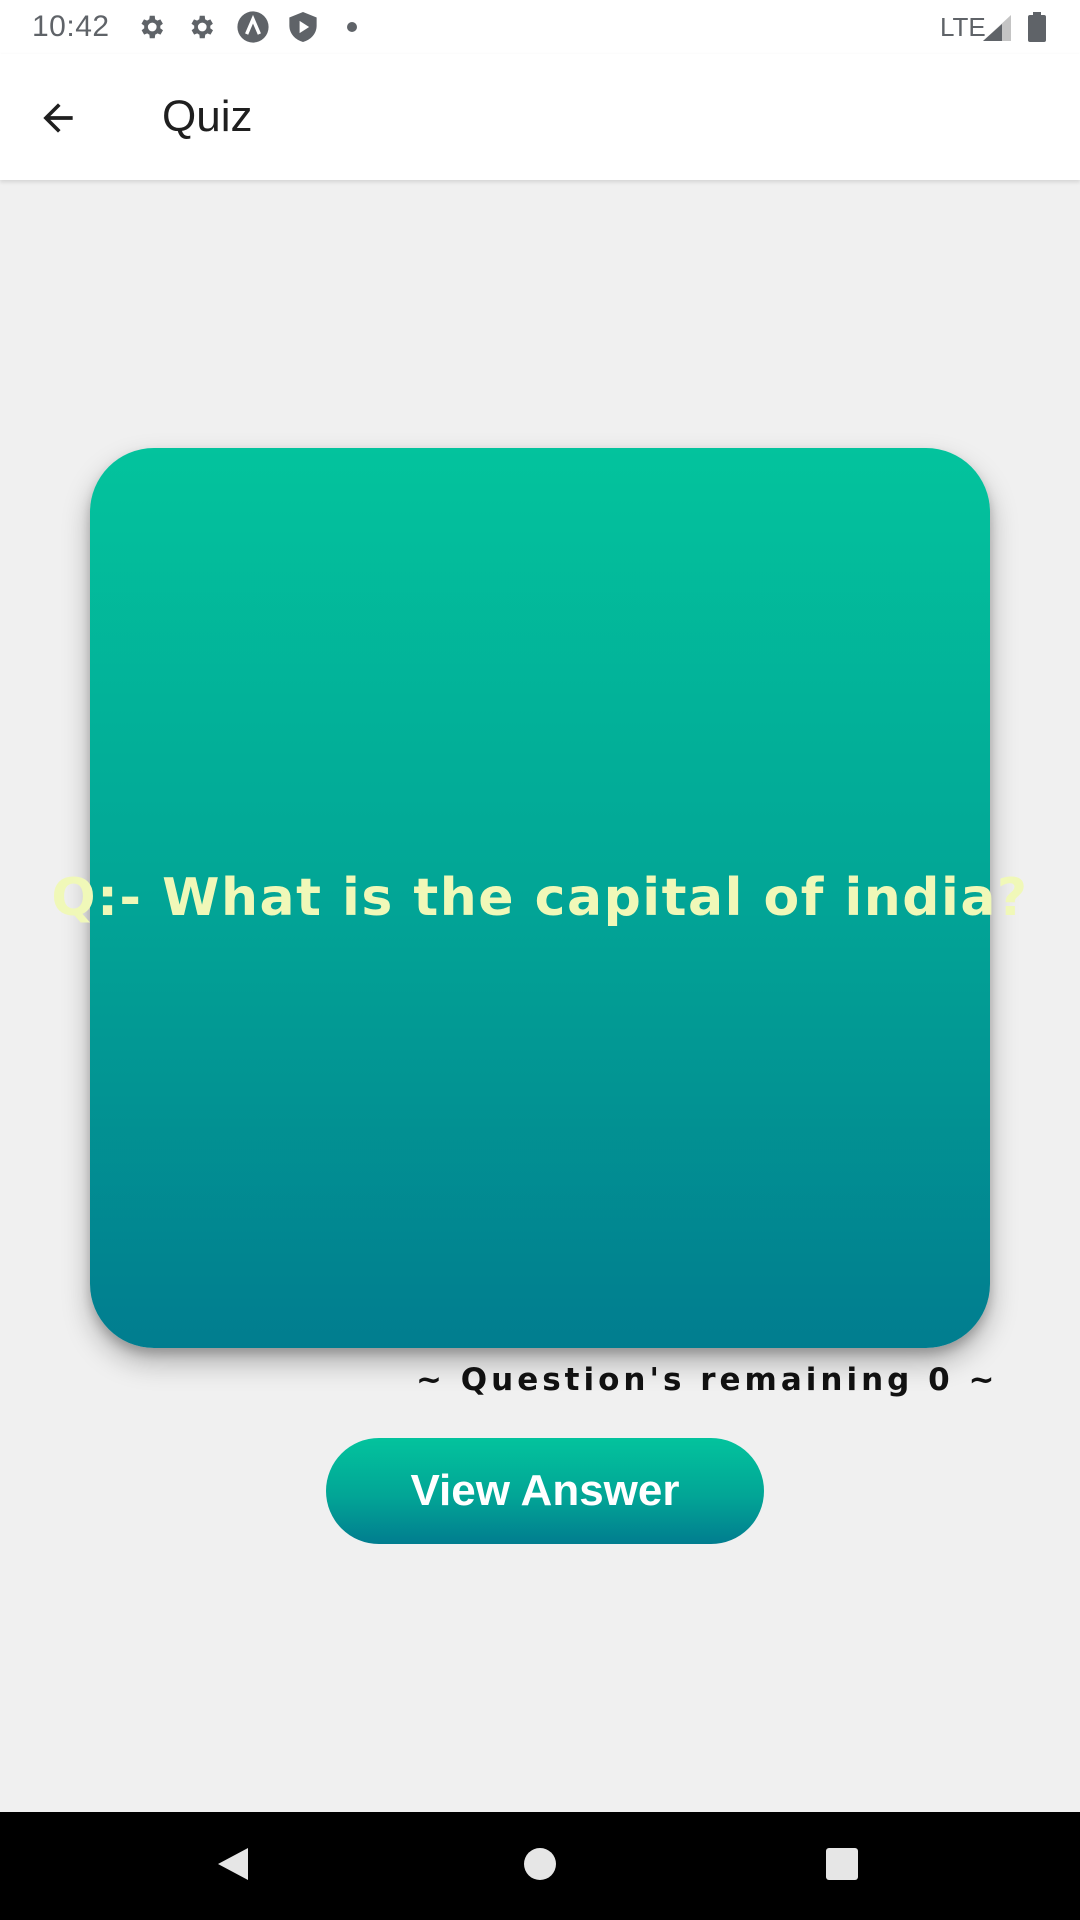  What do you see at coordinates (545, 1491) in the screenshot?
I see `view-answer-button: View Answer` at bounding box center [545, 1491].